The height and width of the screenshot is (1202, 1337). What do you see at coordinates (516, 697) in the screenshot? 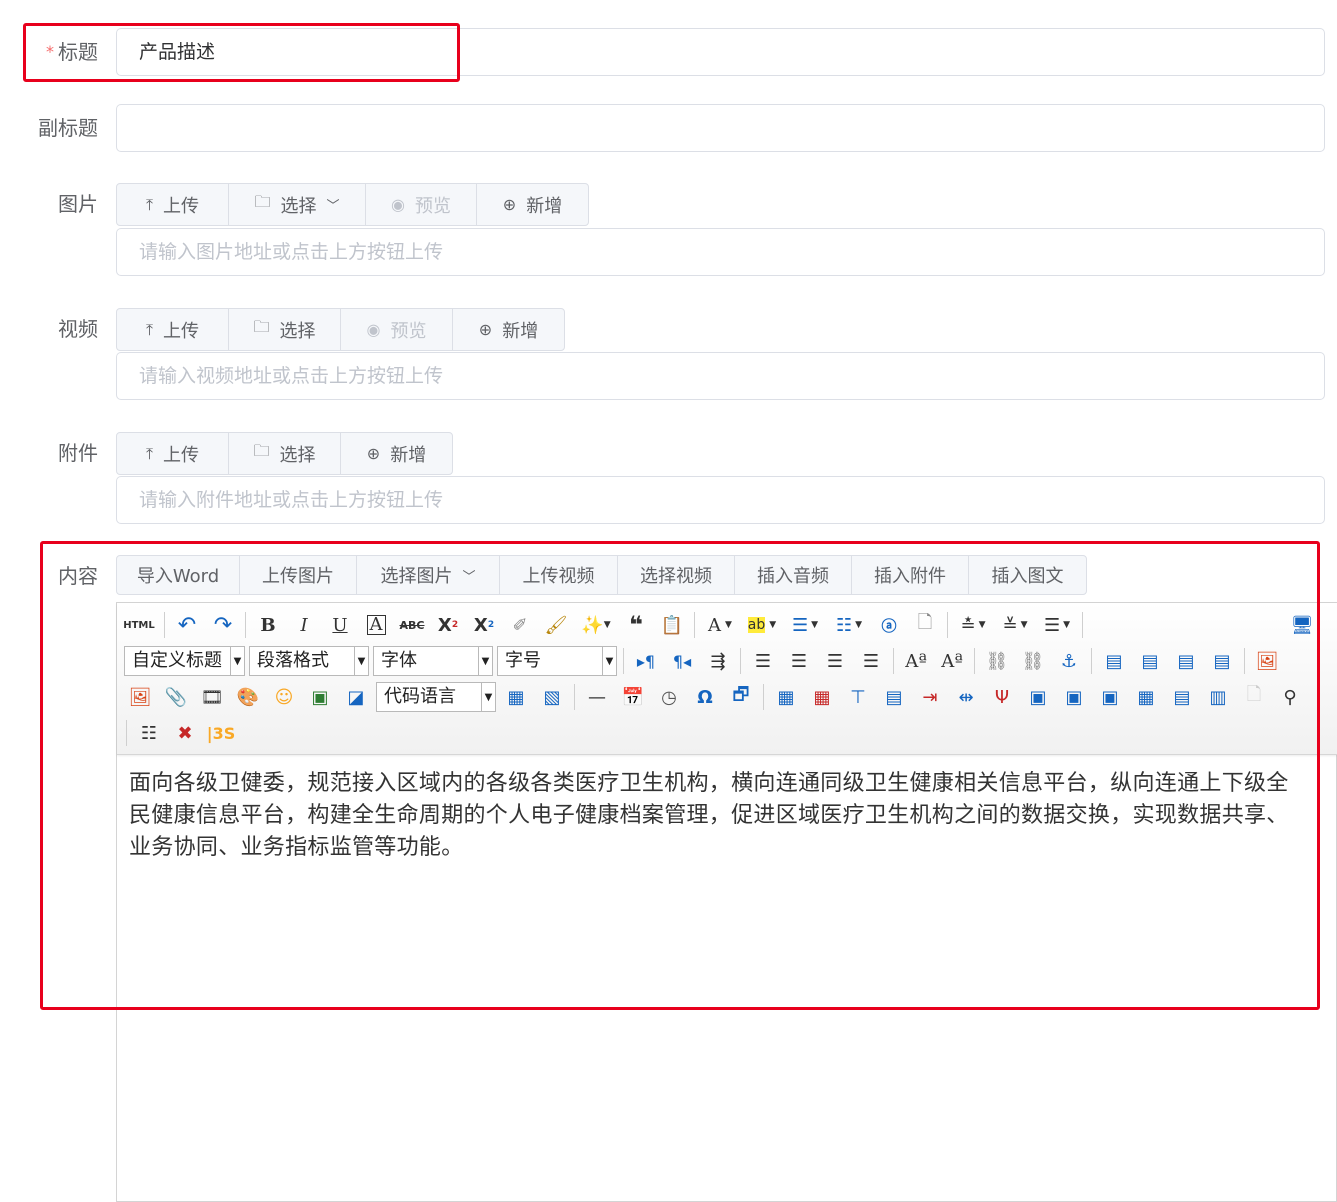
I see `template-icon: ▦` at bounding box center [516, 697].